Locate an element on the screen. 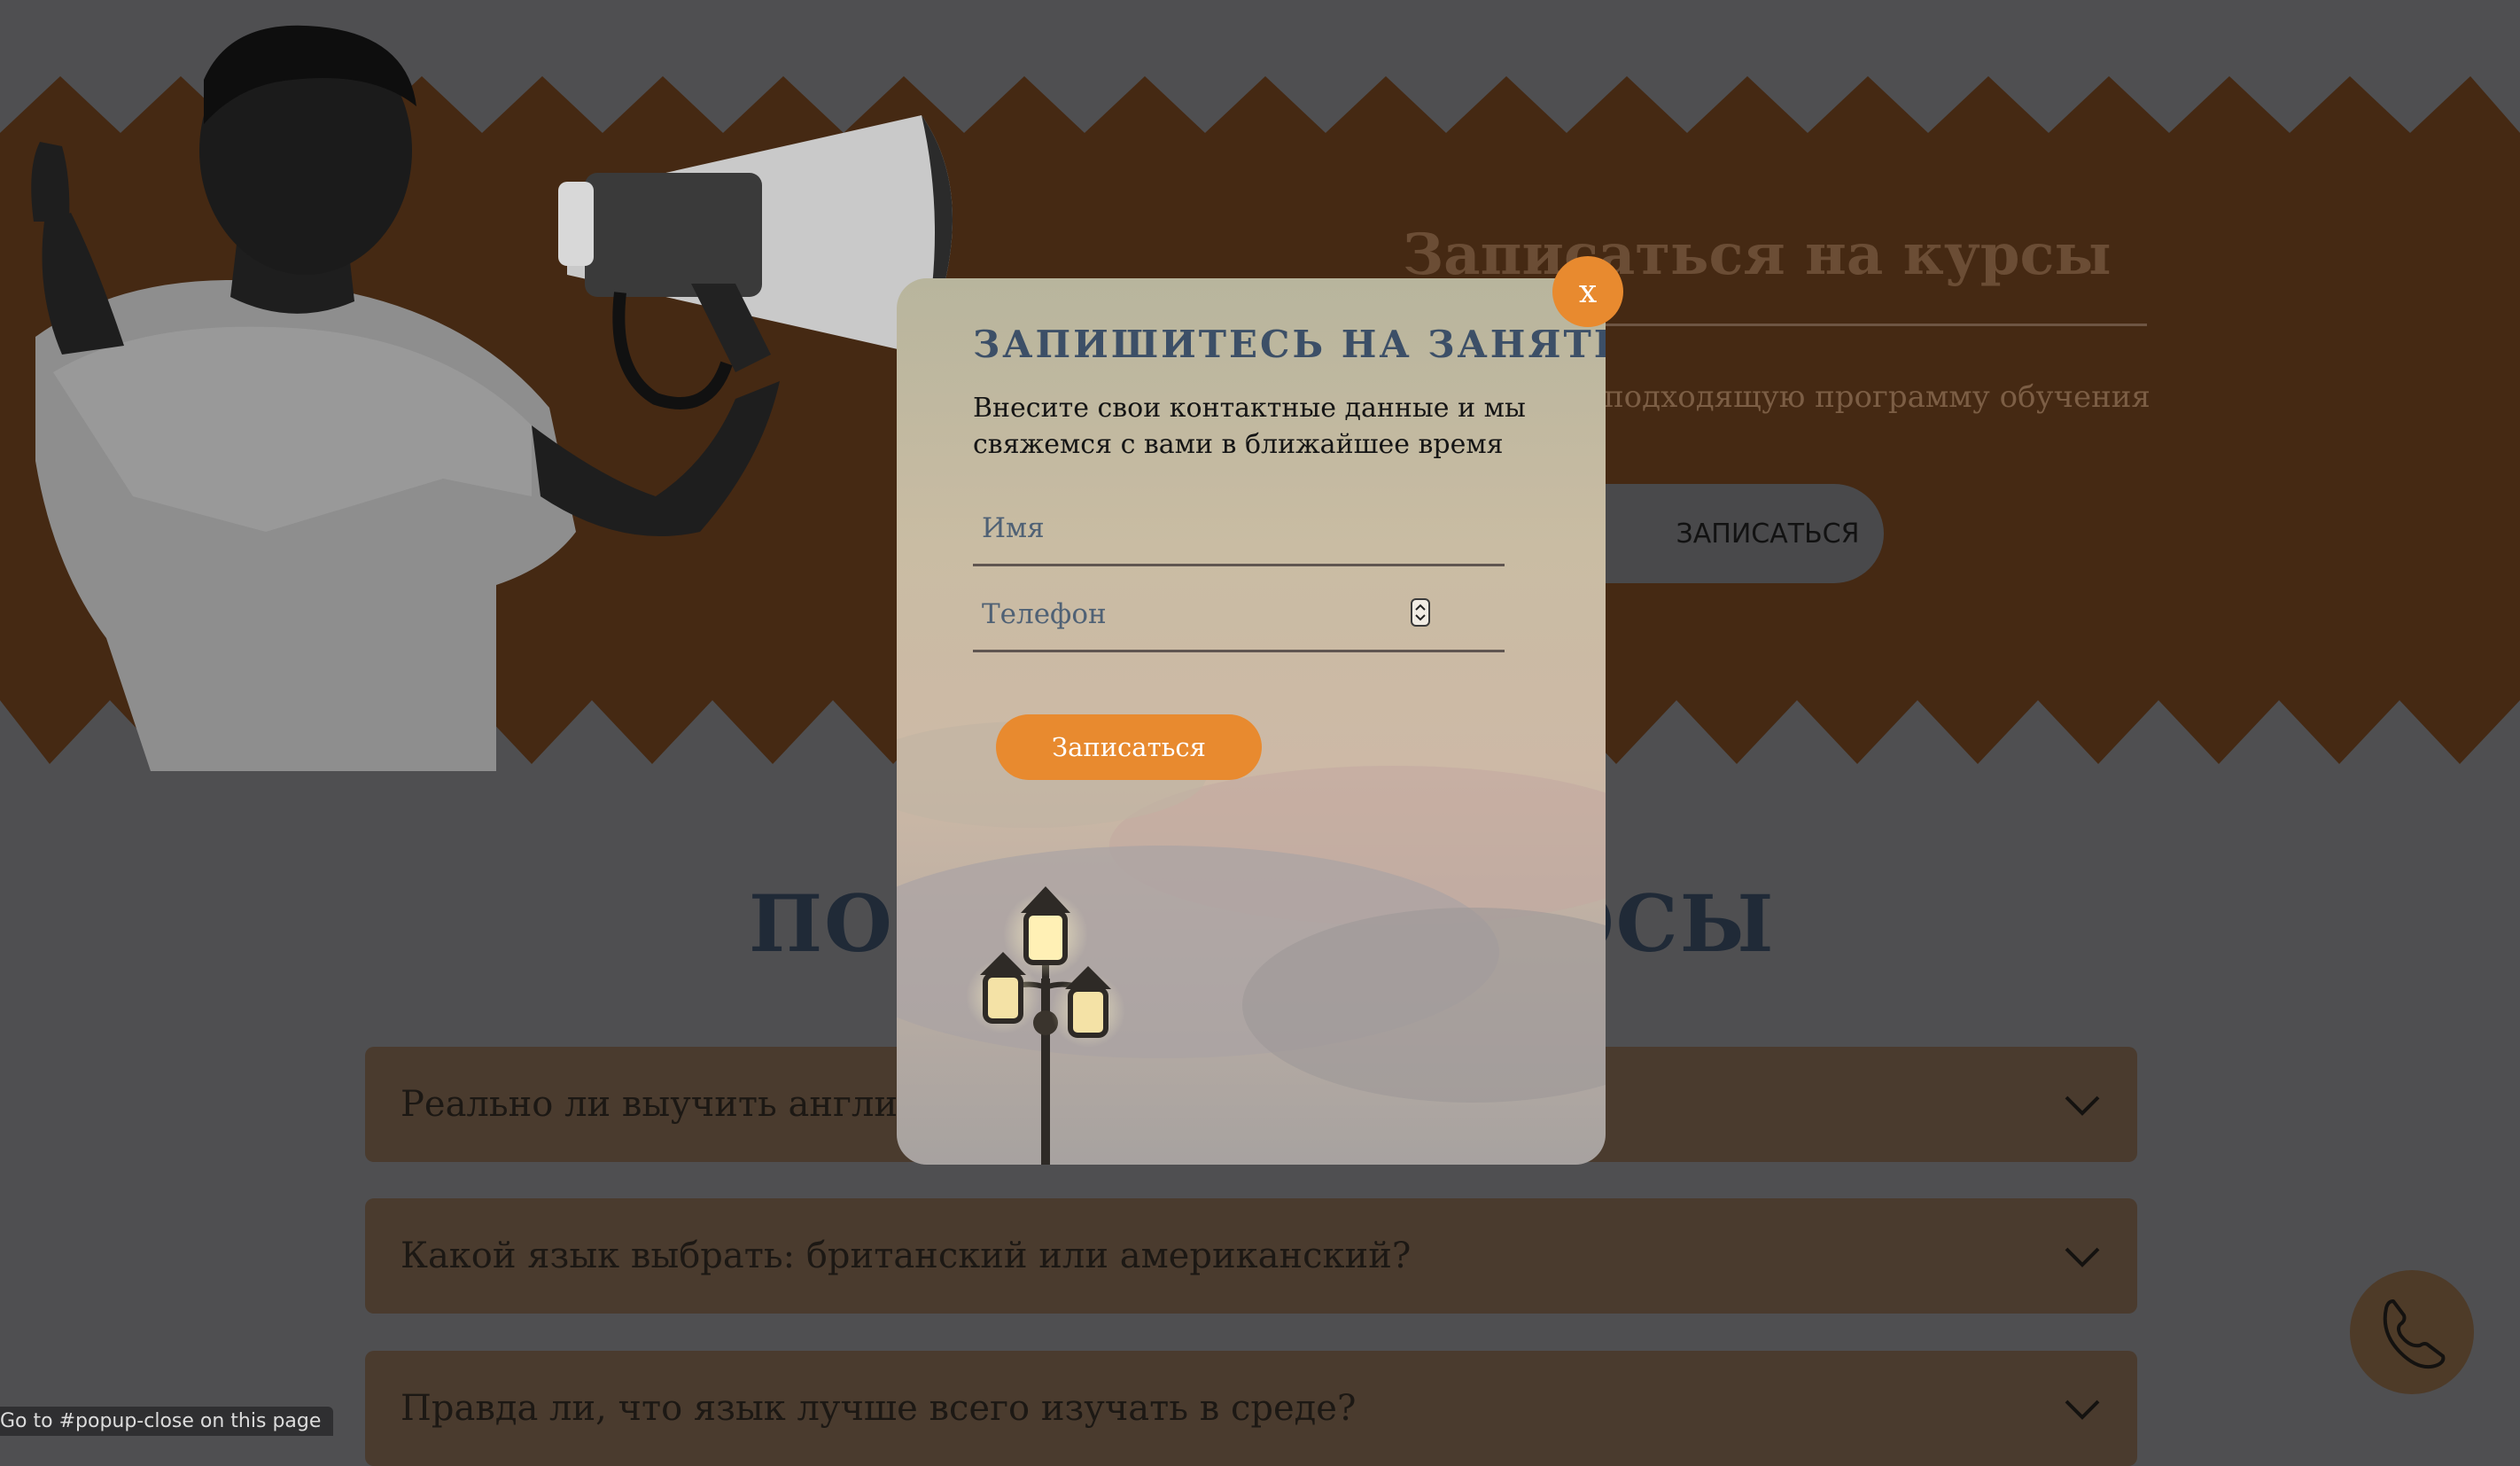 This screenshot has height=1466, width=2520. close-icon: x is located at coordinates (1588, 291).